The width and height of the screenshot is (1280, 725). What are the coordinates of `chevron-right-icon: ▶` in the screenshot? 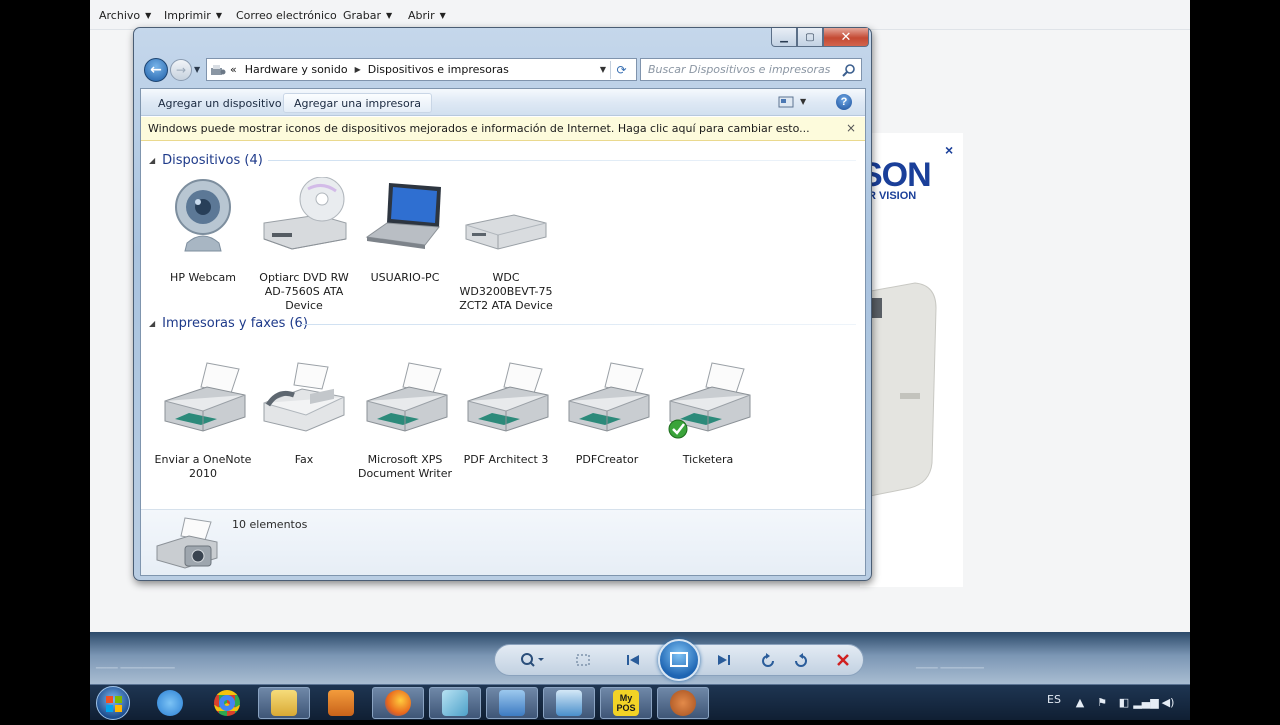 It's located at (358, 69).